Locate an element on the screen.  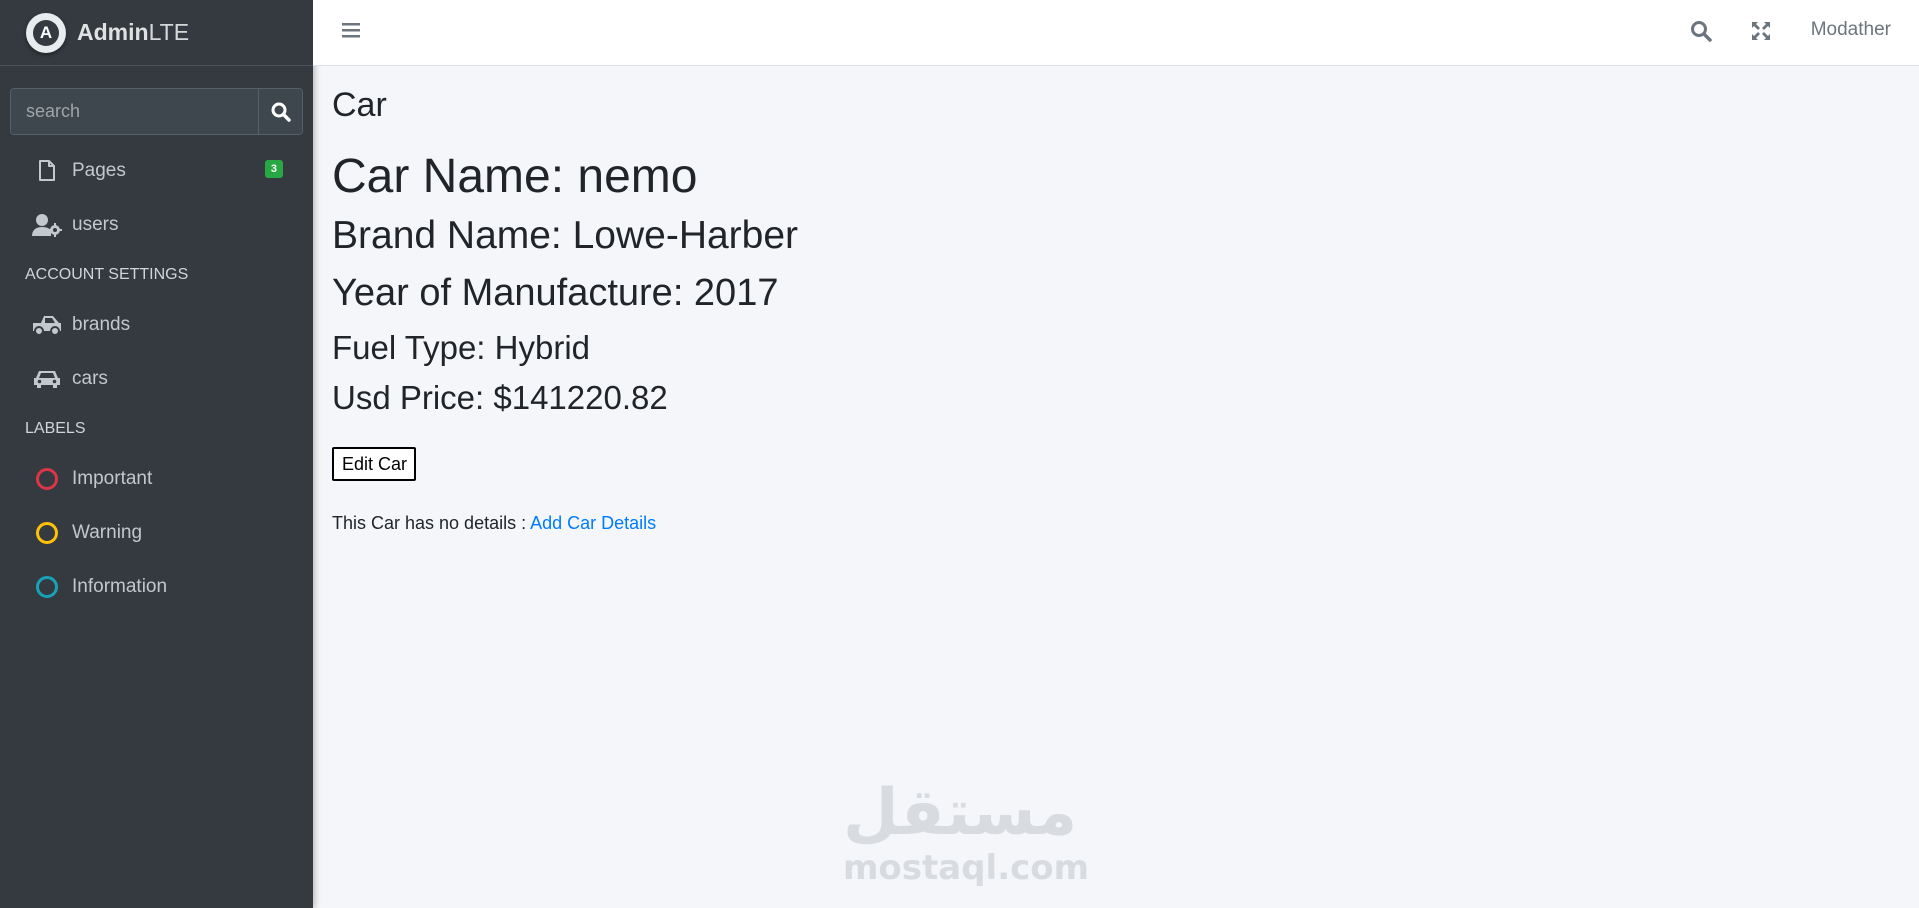
usd-price: Usd Price: $141220.82 is located at coordinates (500, 397).